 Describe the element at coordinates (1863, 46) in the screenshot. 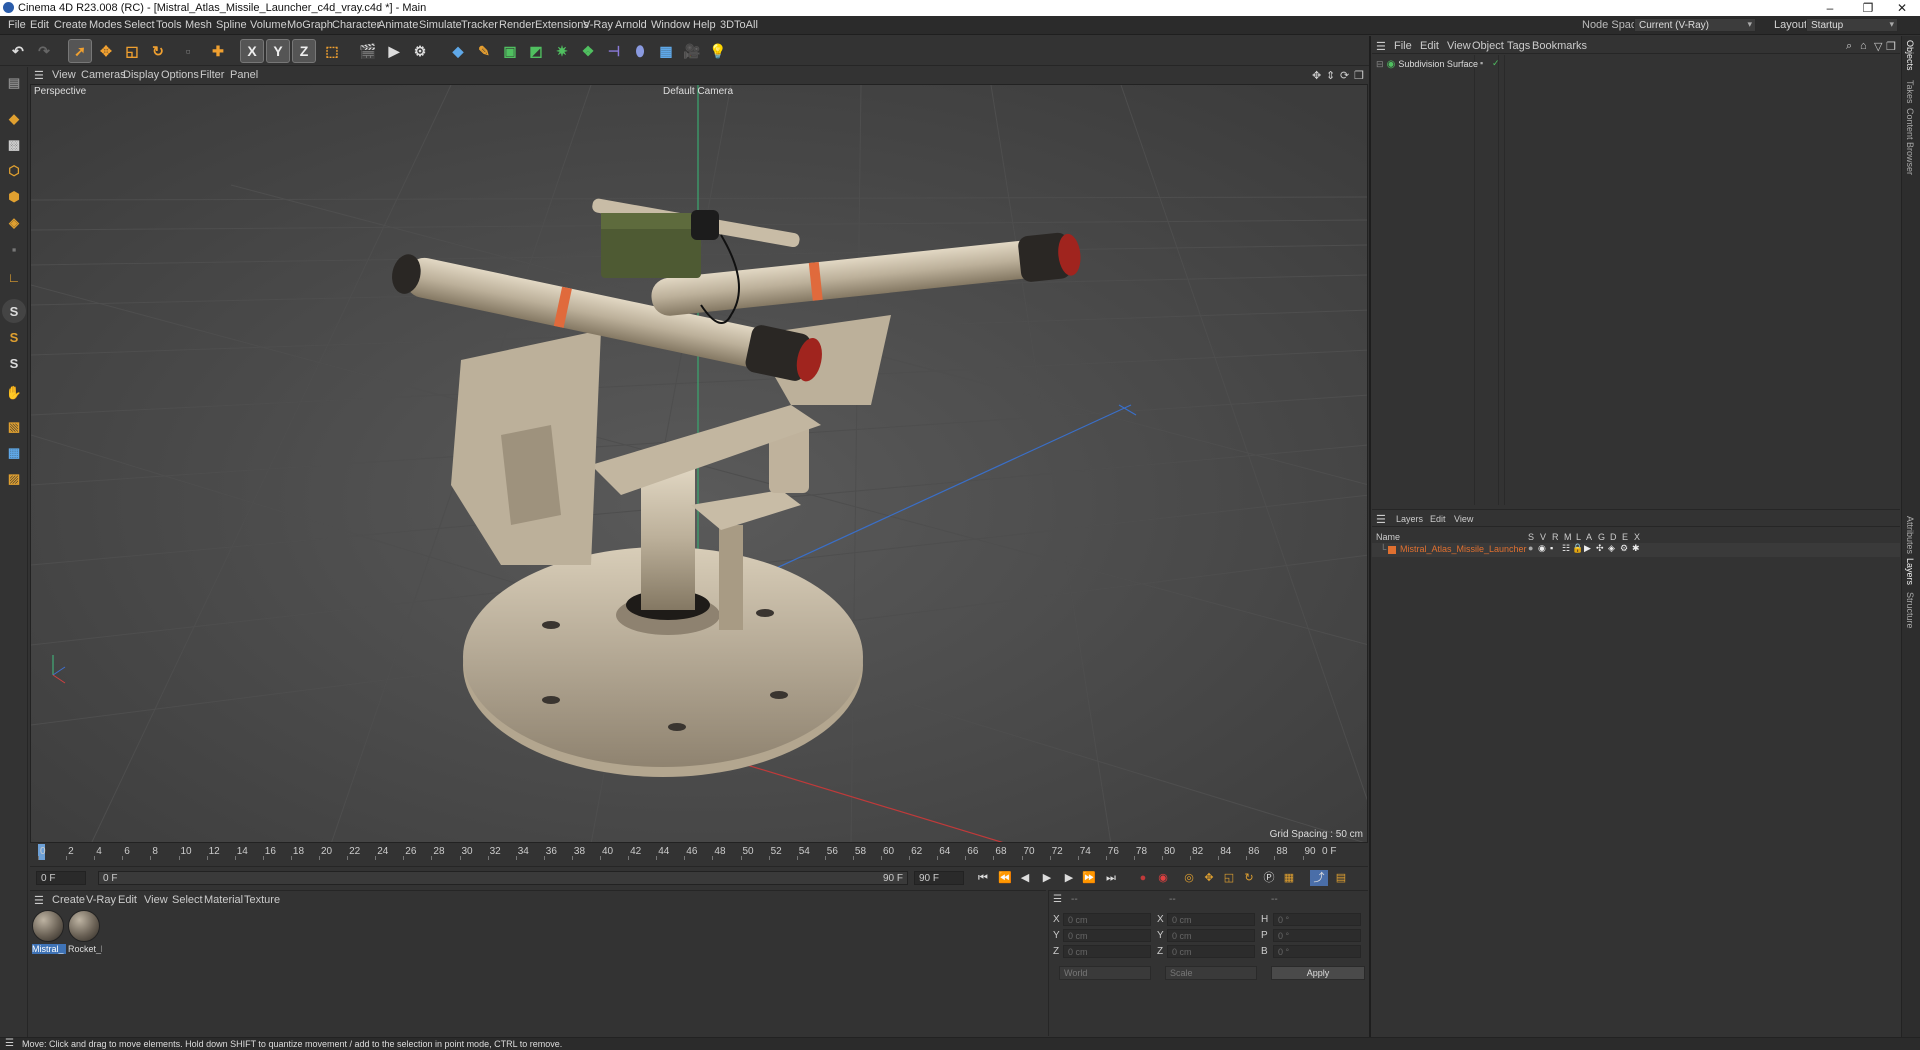

I see `object-home-icon: ⌂` at that location.